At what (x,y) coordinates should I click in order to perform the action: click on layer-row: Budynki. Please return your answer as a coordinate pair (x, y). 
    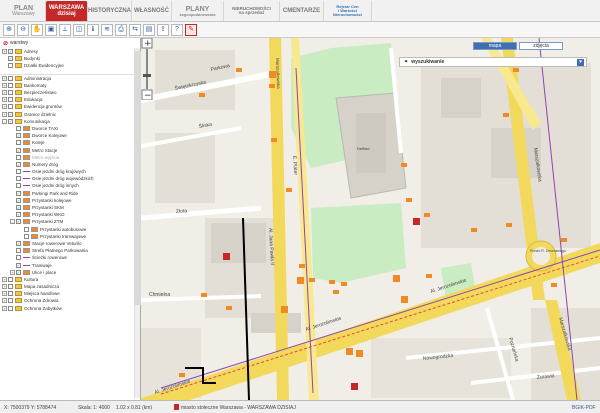
    Looking at the image, I should click on (67, 58).